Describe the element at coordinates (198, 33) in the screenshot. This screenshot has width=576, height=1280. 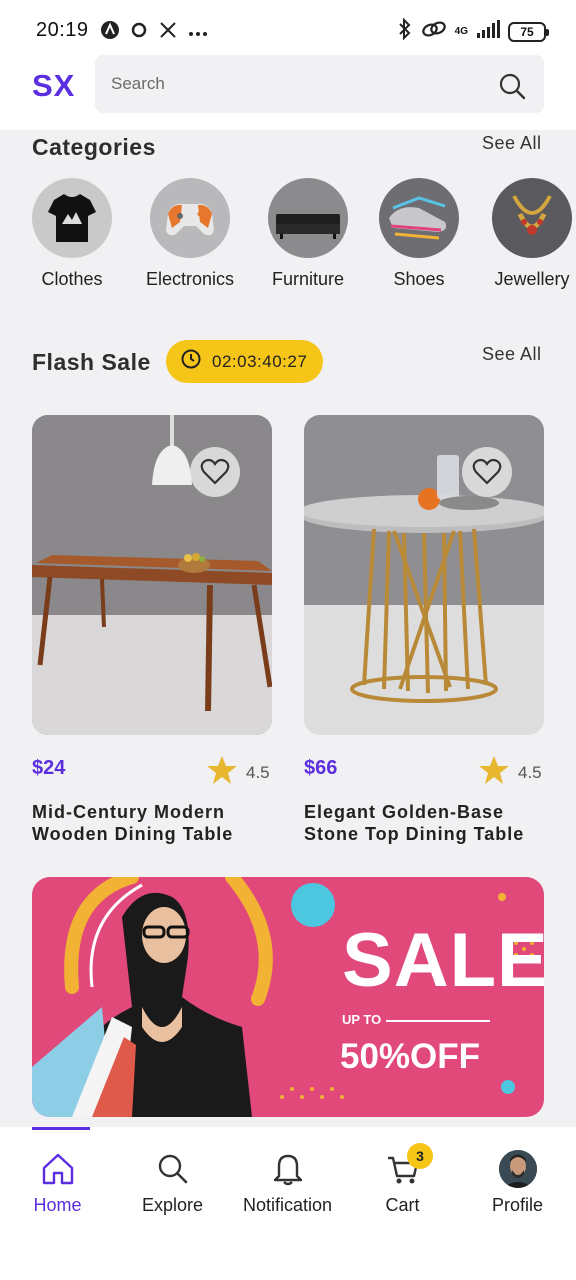
I see `more-dots-icon` at that location.